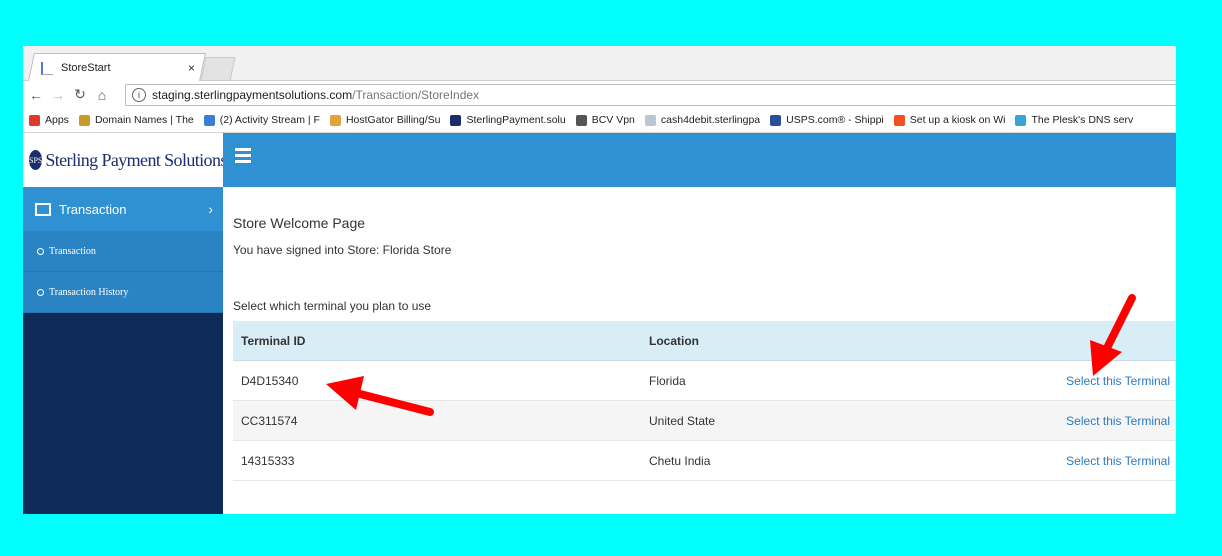 The height and width of the screenshot is (556, 1222). Describe the element at coordinates (613, 120) in the screenshot. I see `bookmark-label: BCV Vpn` at that location.